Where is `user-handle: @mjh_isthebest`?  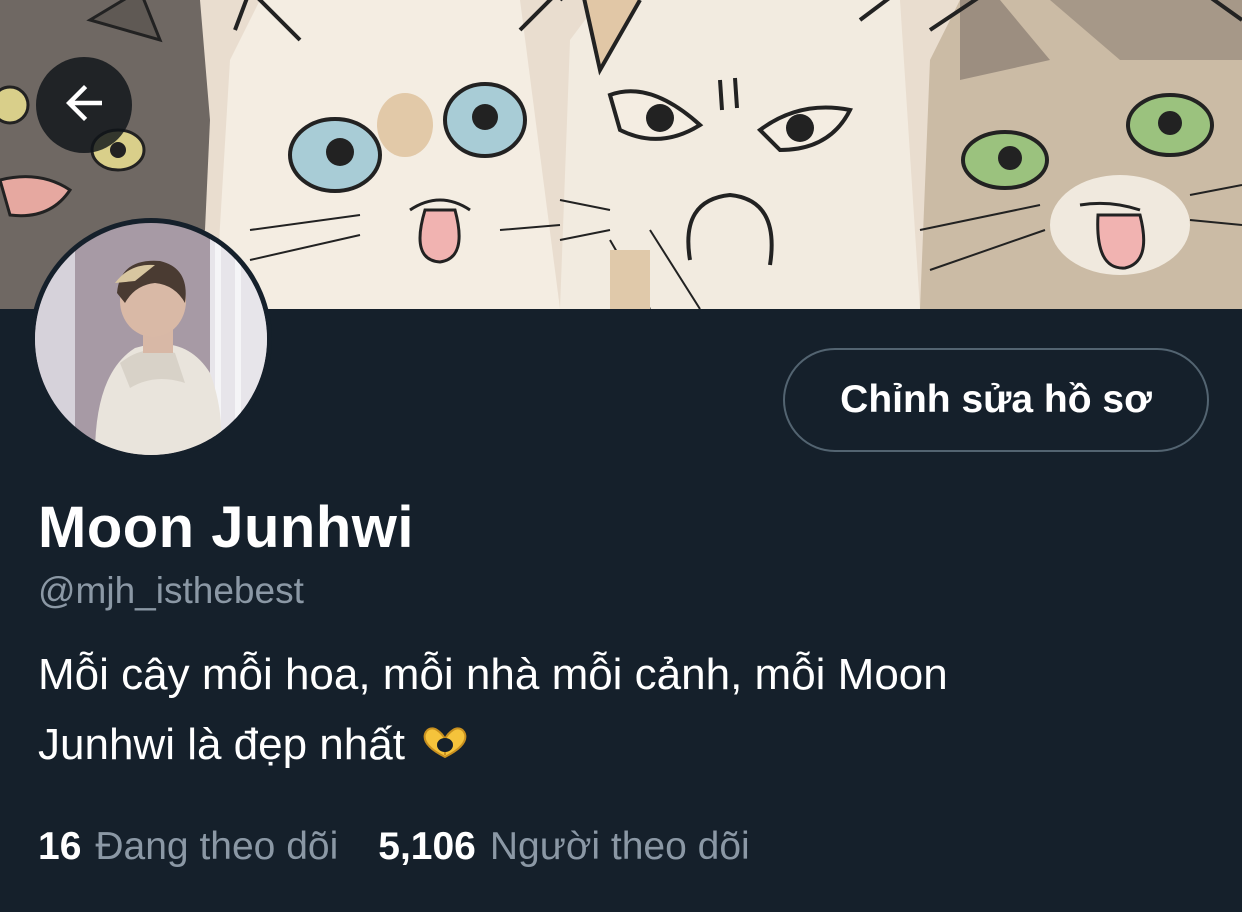 user-handle: @mjh_isthebest is located at coordinates (171, 590).